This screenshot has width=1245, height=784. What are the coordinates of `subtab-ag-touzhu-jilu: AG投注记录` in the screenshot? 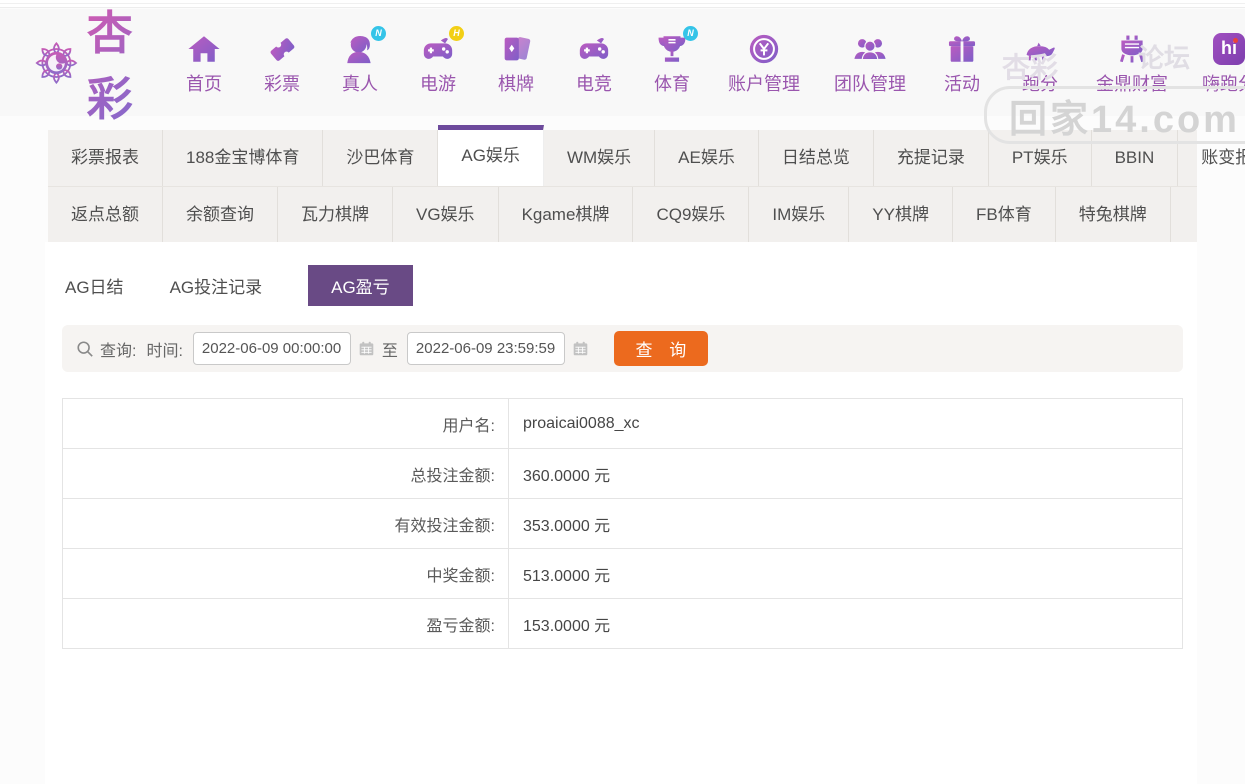 It's located at (216, 285).